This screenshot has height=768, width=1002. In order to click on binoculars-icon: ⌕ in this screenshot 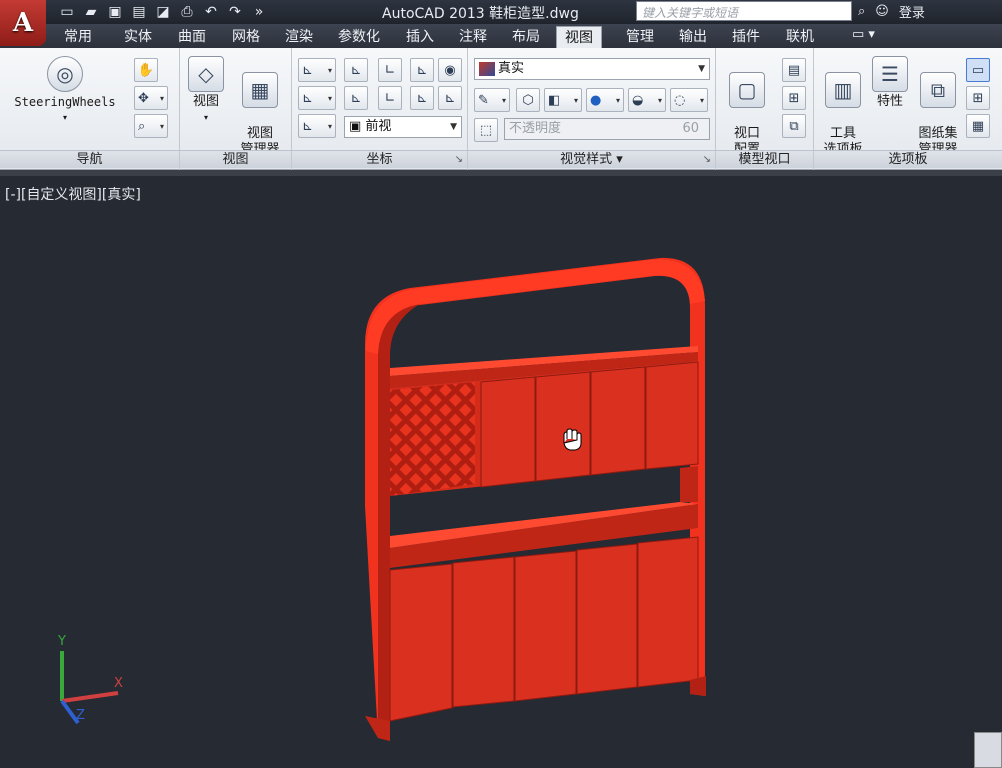, I will do `click(861, 11)`.